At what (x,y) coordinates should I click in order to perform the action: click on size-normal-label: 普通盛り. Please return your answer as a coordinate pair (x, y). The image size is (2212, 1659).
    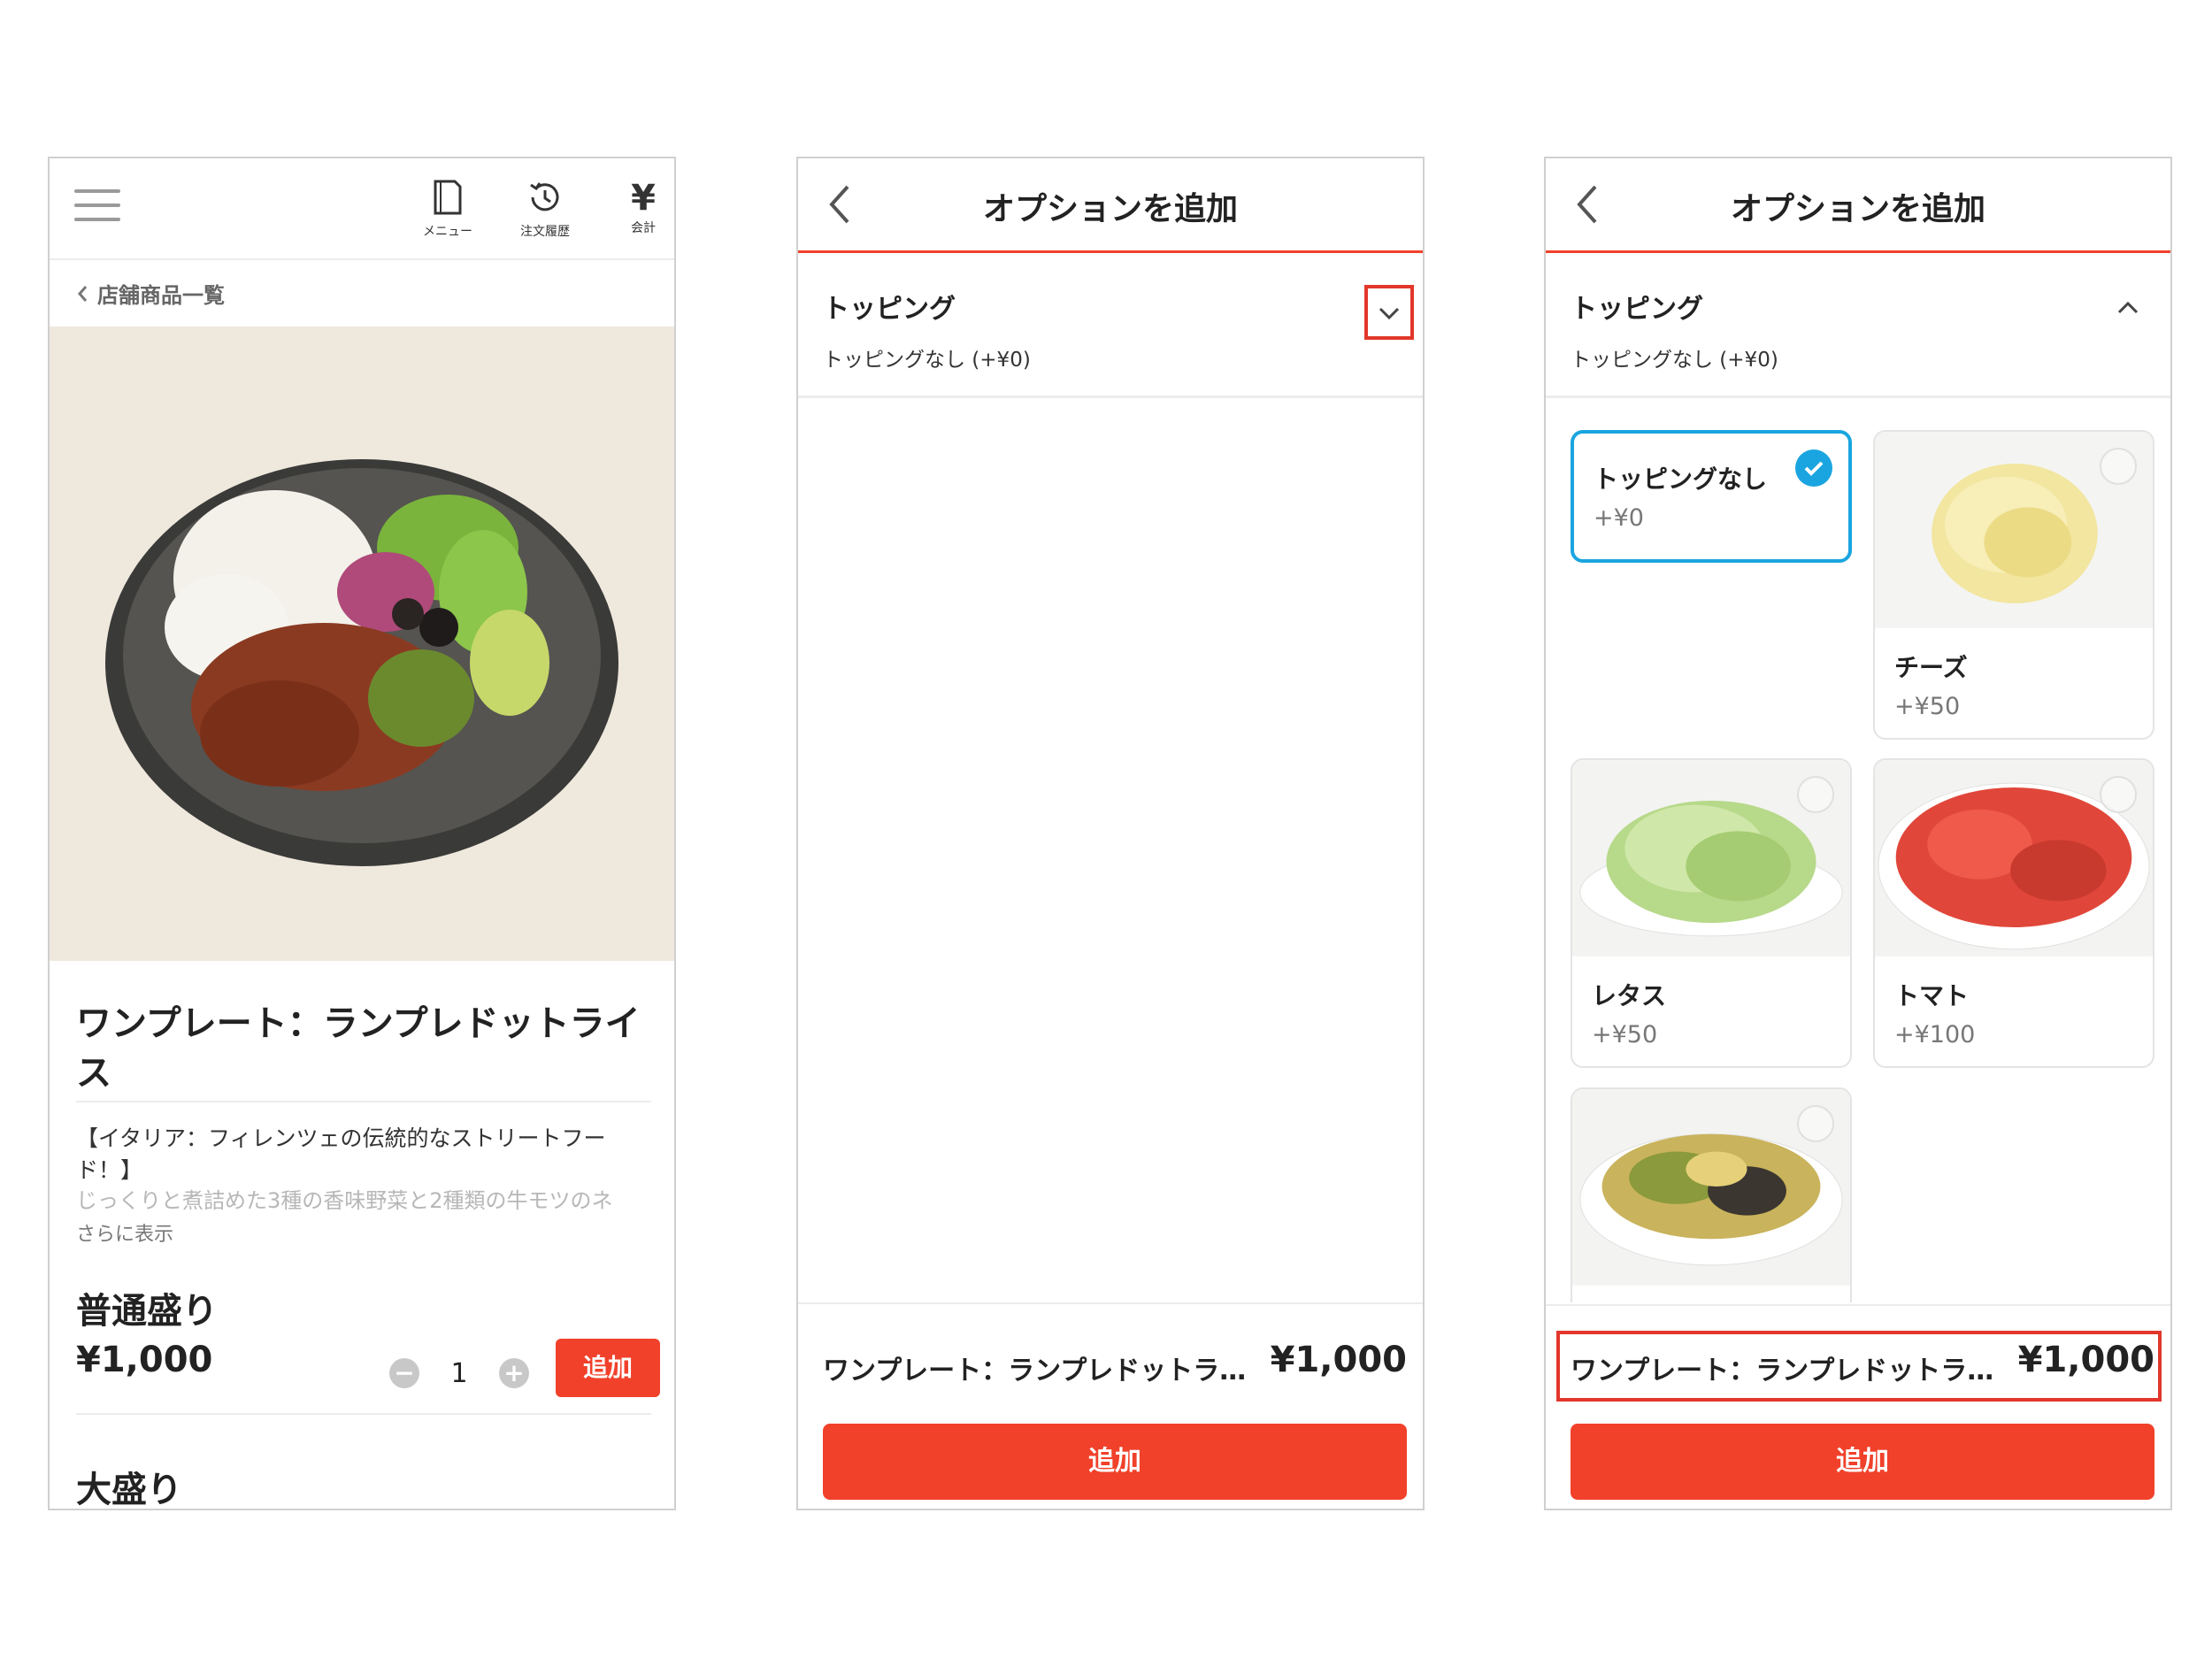
    Looking at the image, I should click on (147, 1312).